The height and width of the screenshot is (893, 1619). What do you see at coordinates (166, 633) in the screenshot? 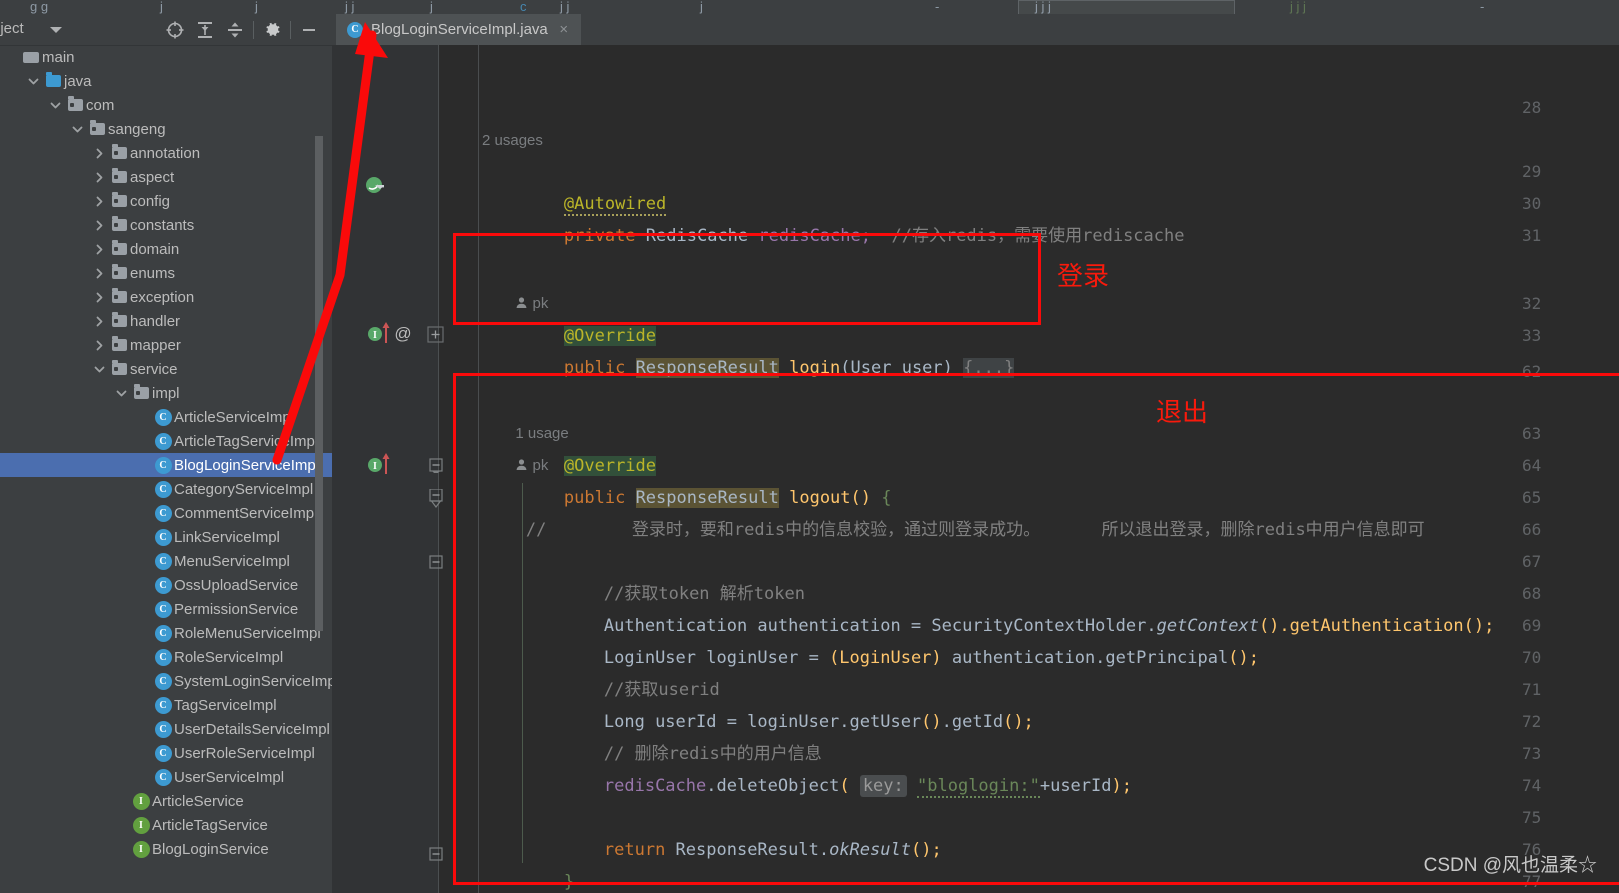
I see `tree-item-rolemenuserviceimpl: C RoleMenuServiceImpl` at bounding box center [166, 633].